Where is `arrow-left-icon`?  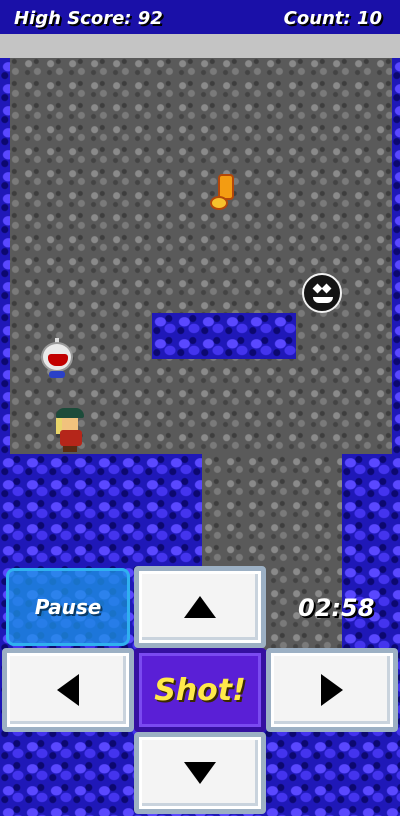
arrow-left-icon is located at coordinates (68, 690).